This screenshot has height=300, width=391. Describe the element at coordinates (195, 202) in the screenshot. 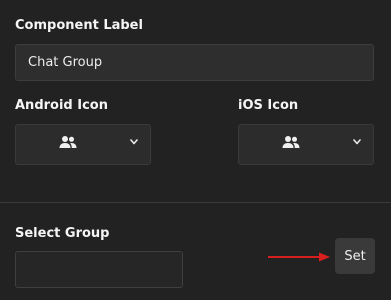

I see `section-divider` at that location.